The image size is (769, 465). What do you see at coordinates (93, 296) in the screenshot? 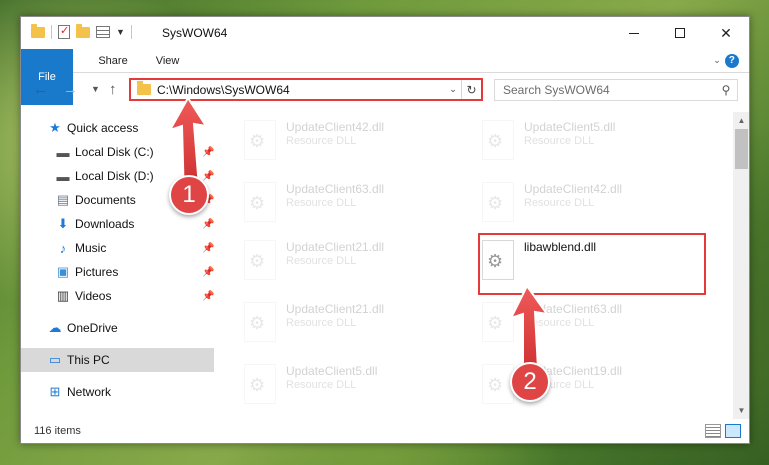
I see `sidebar-item-label: Videos` at bounding box center [93, 296].